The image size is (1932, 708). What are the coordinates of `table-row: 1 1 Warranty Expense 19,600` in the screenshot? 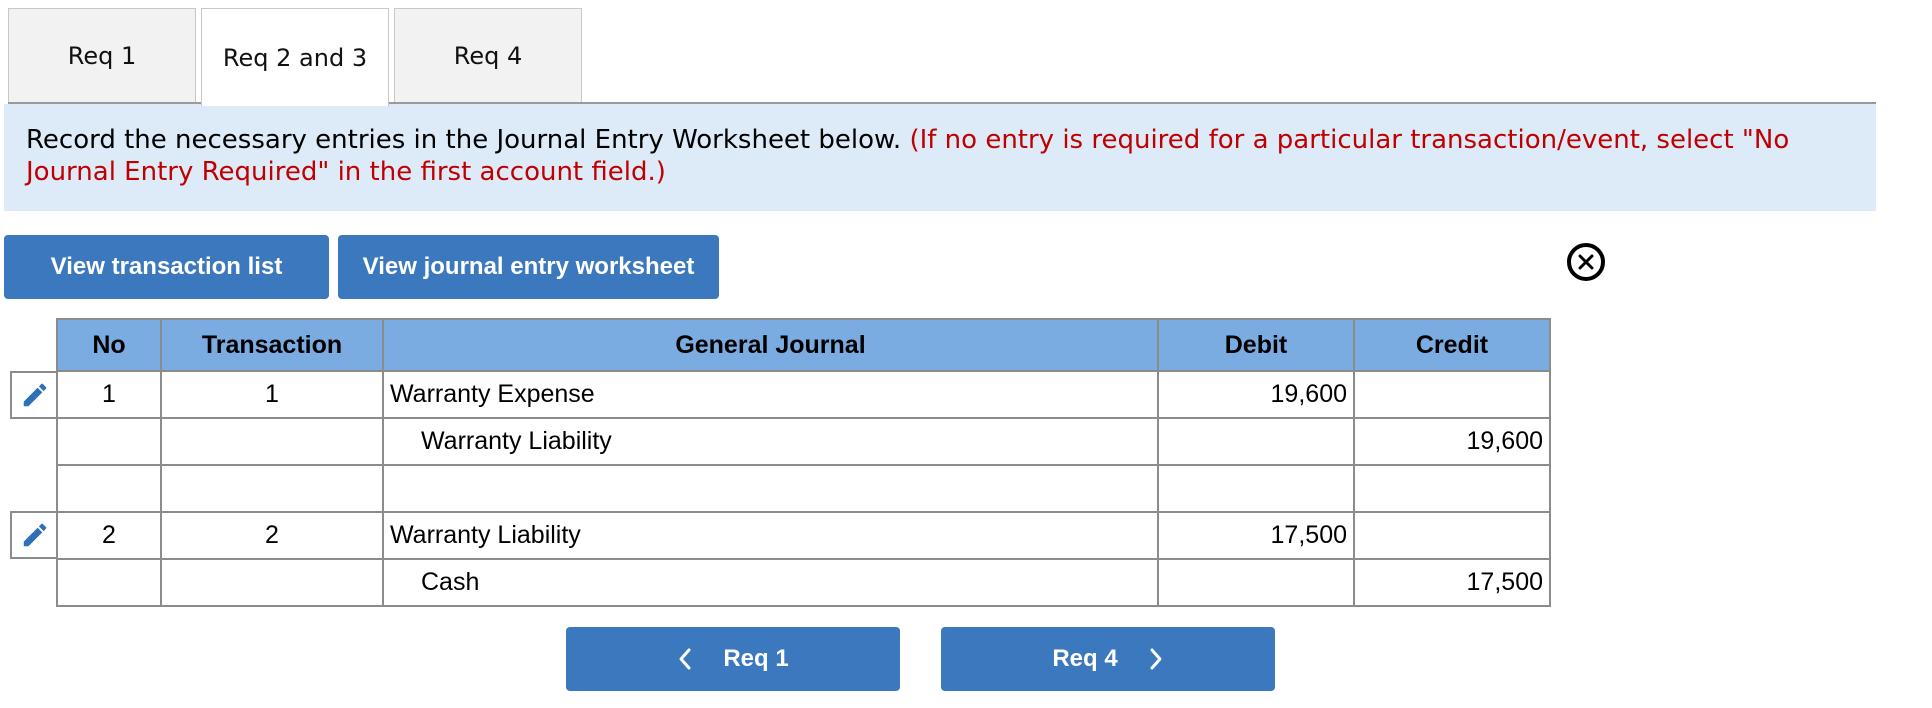 It's located at (803, 394).